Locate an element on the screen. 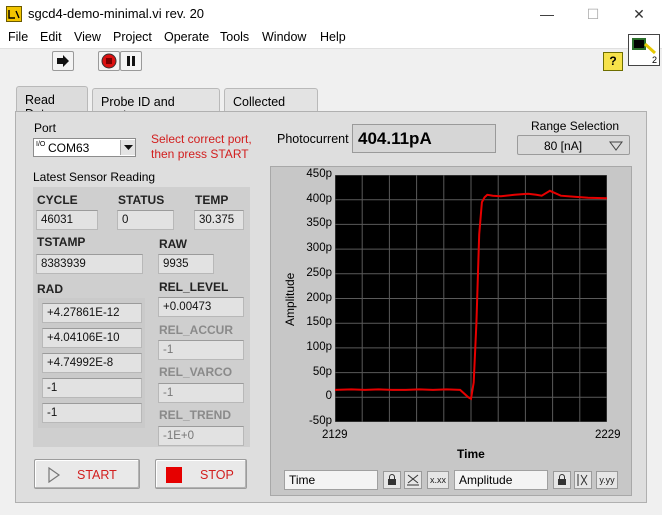 The width and height of the screenshot is (662, 515). rad-element: +4.04106E-10 is located at coordinates (92, 338).